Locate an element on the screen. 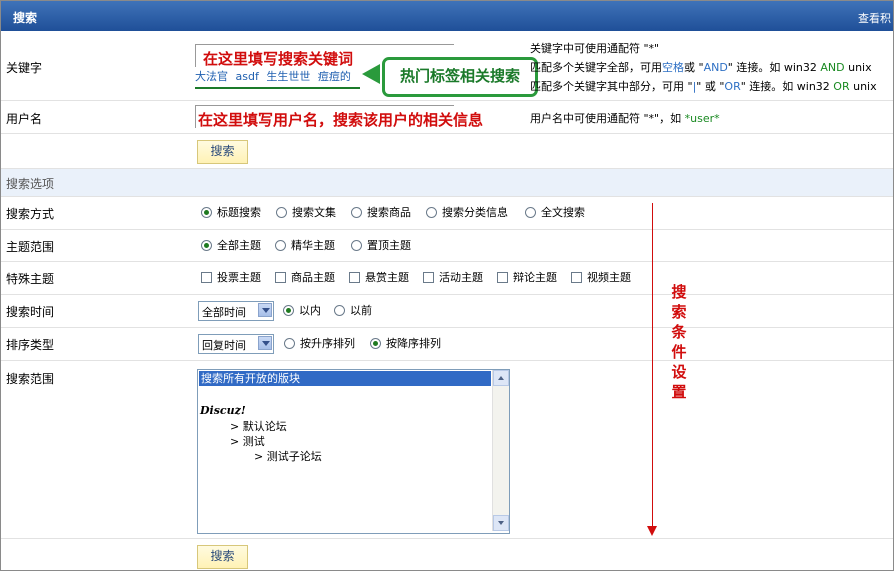 The width and height of the screenshot is (894, 571). topic-scope-row: 主题范围 全部主题 精华主题 置顶主题 is located at coordinates (447, 246).